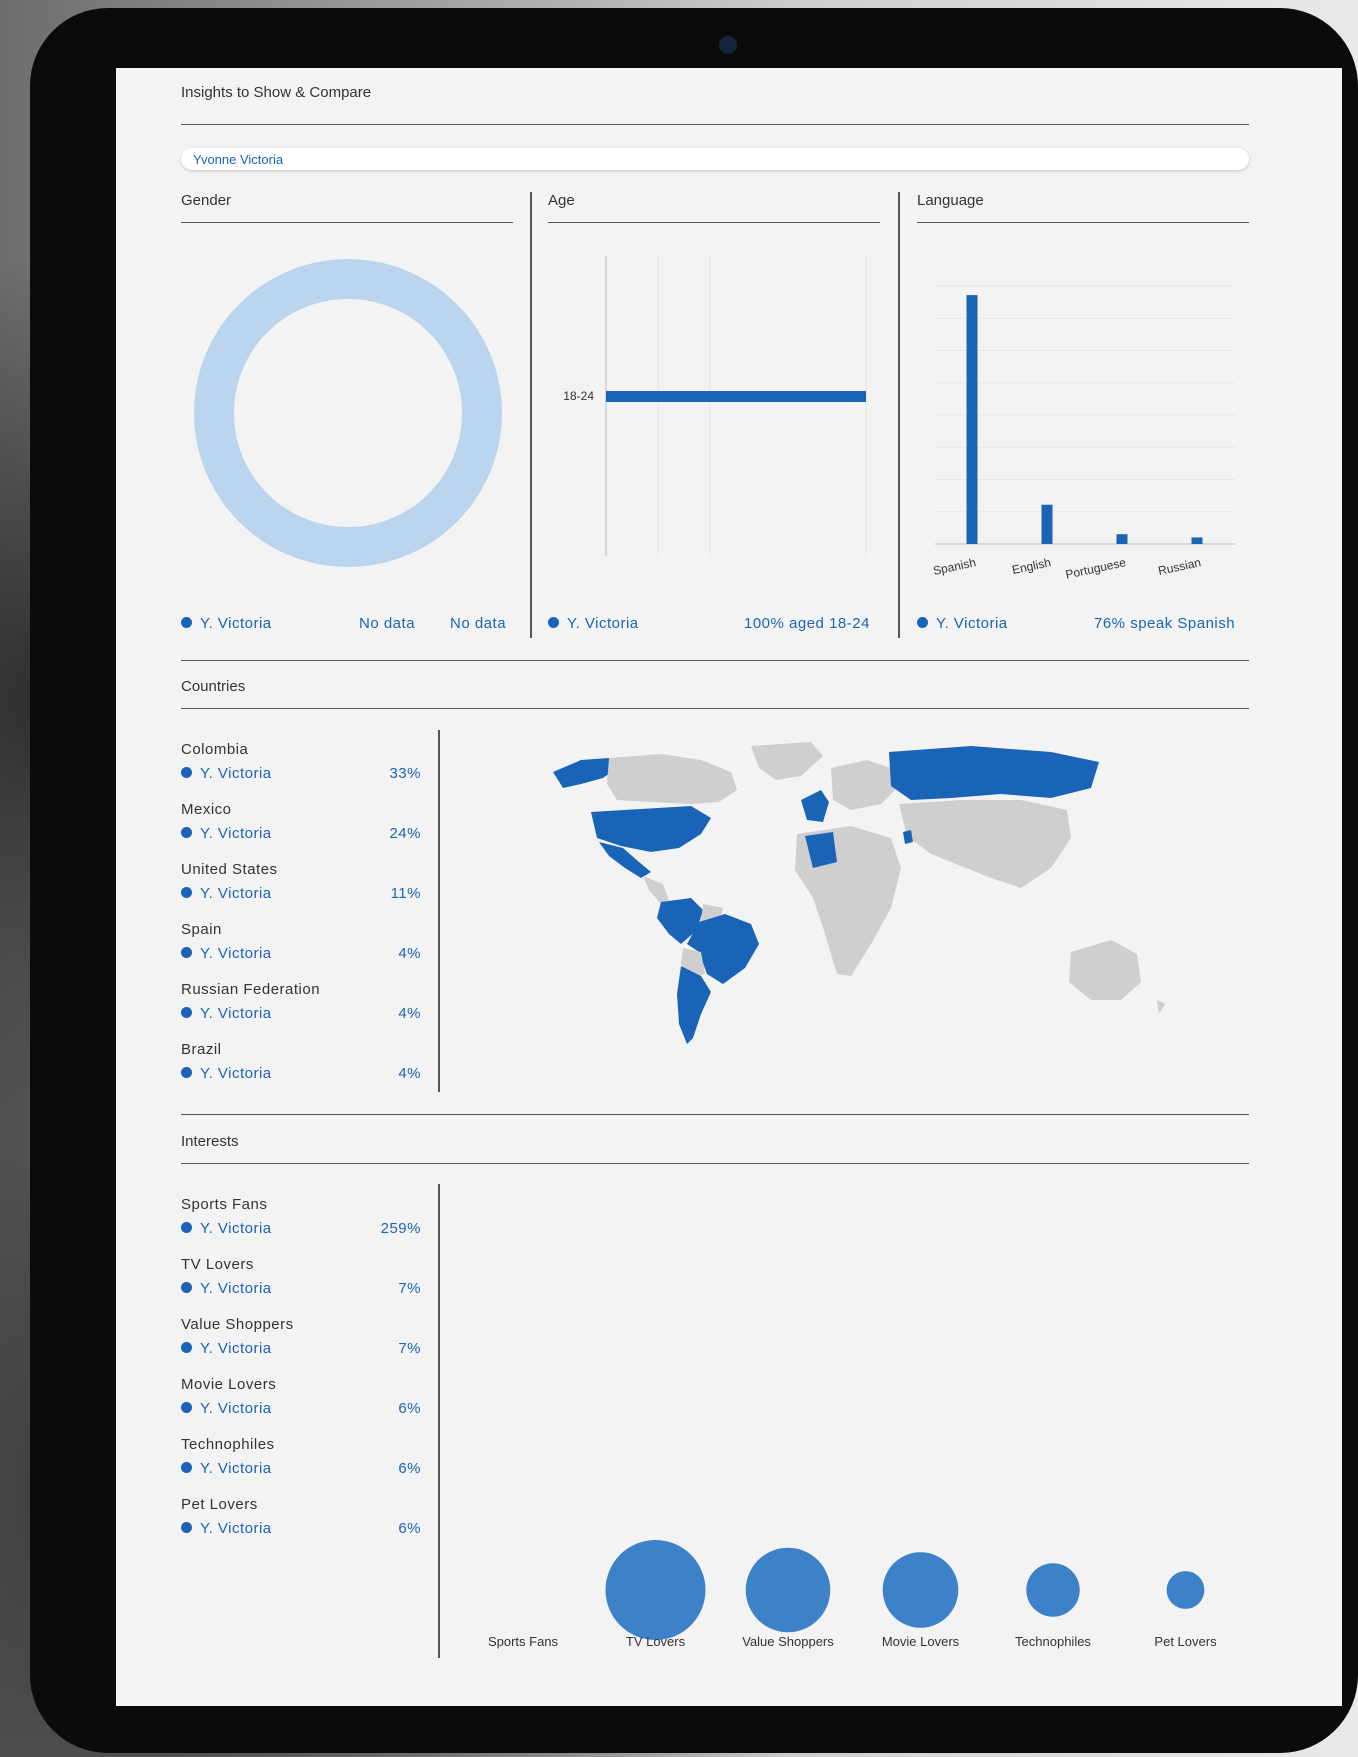  I want to click on gender-donut-ring, so click(348, 413).